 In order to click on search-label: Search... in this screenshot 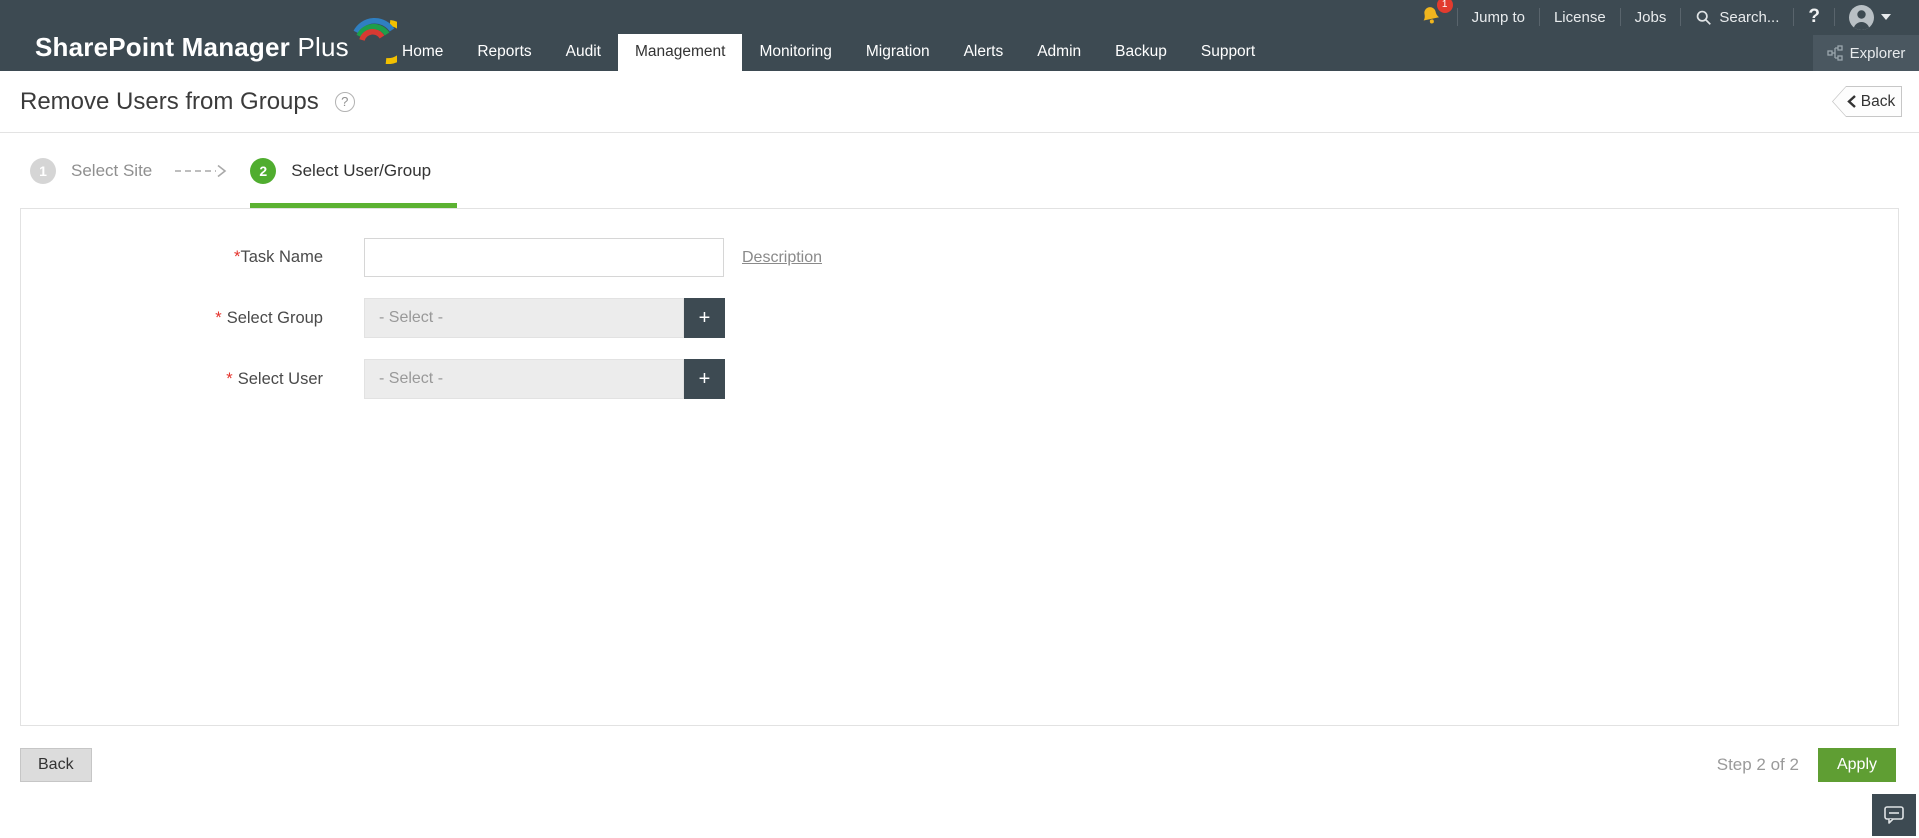, I will do `click(1749, 17)`.